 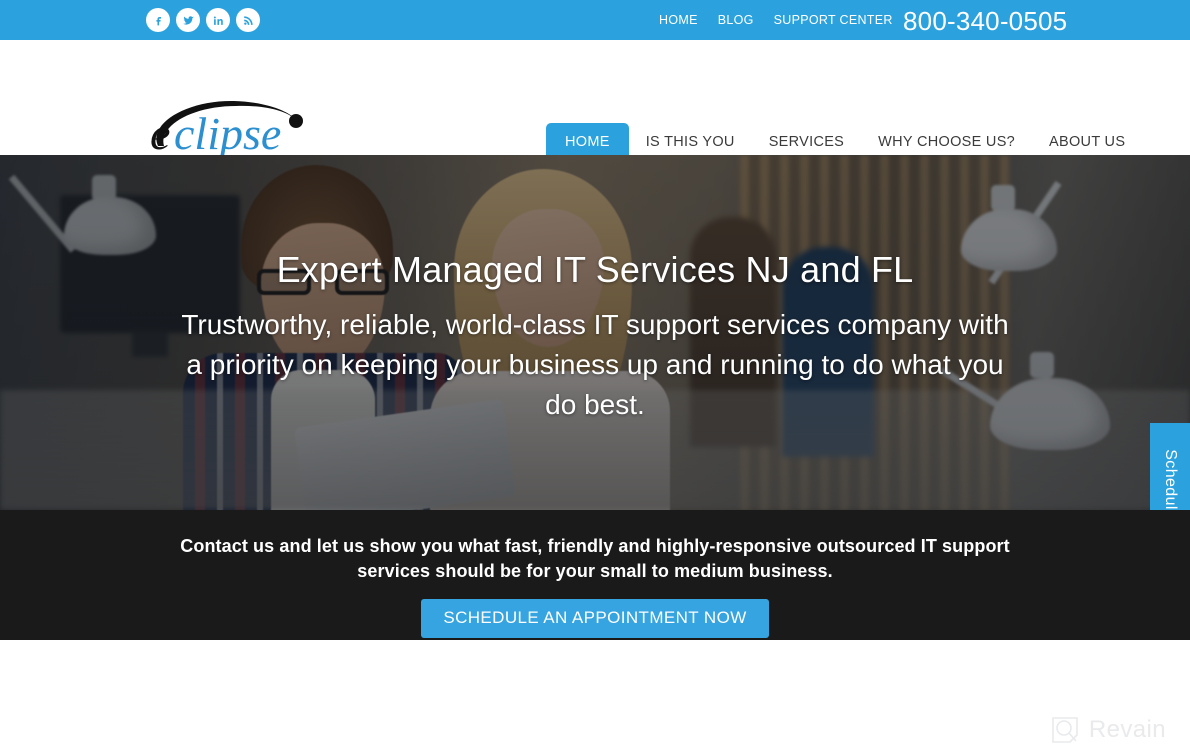 I want to click on svg-text: e, so click(x=160, y=132).